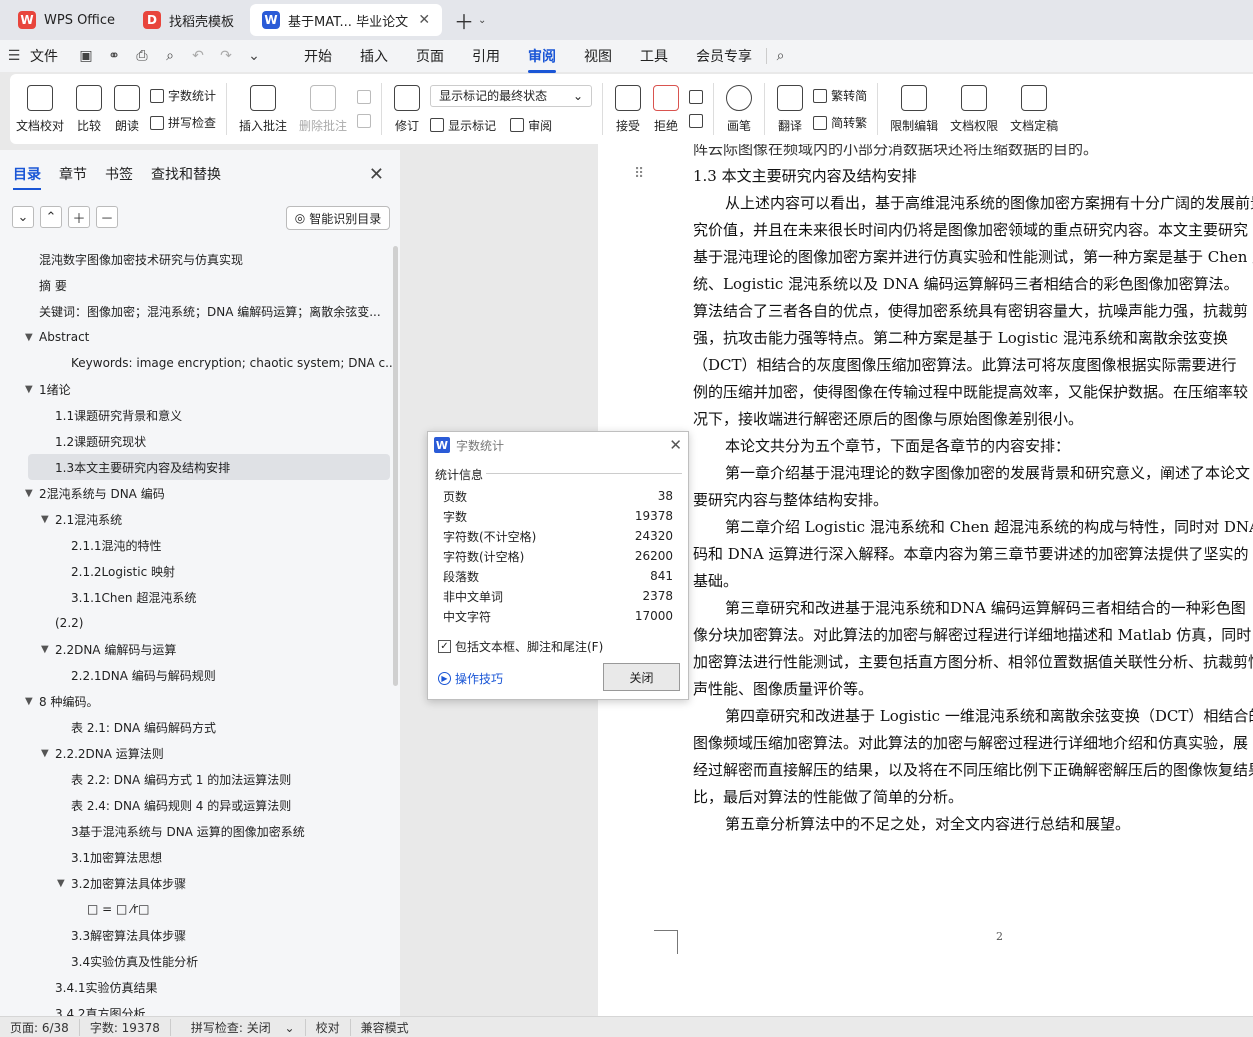 The height and width of the screenshot is (1037, 1253). Describe the element at coordinates (196, 597) in the screenshot. I see `toc-item: 3.1.1Chen 超混沌系统` at that location.